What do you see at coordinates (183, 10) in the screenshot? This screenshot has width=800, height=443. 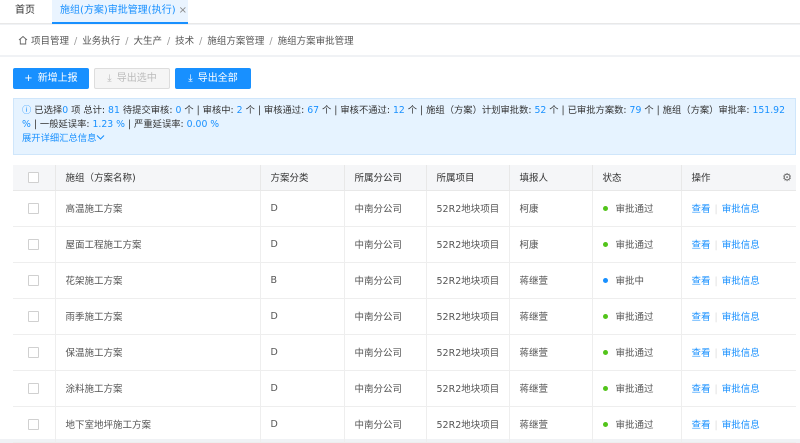 I see `close-icon: ×` at bounding box center [183, 10].